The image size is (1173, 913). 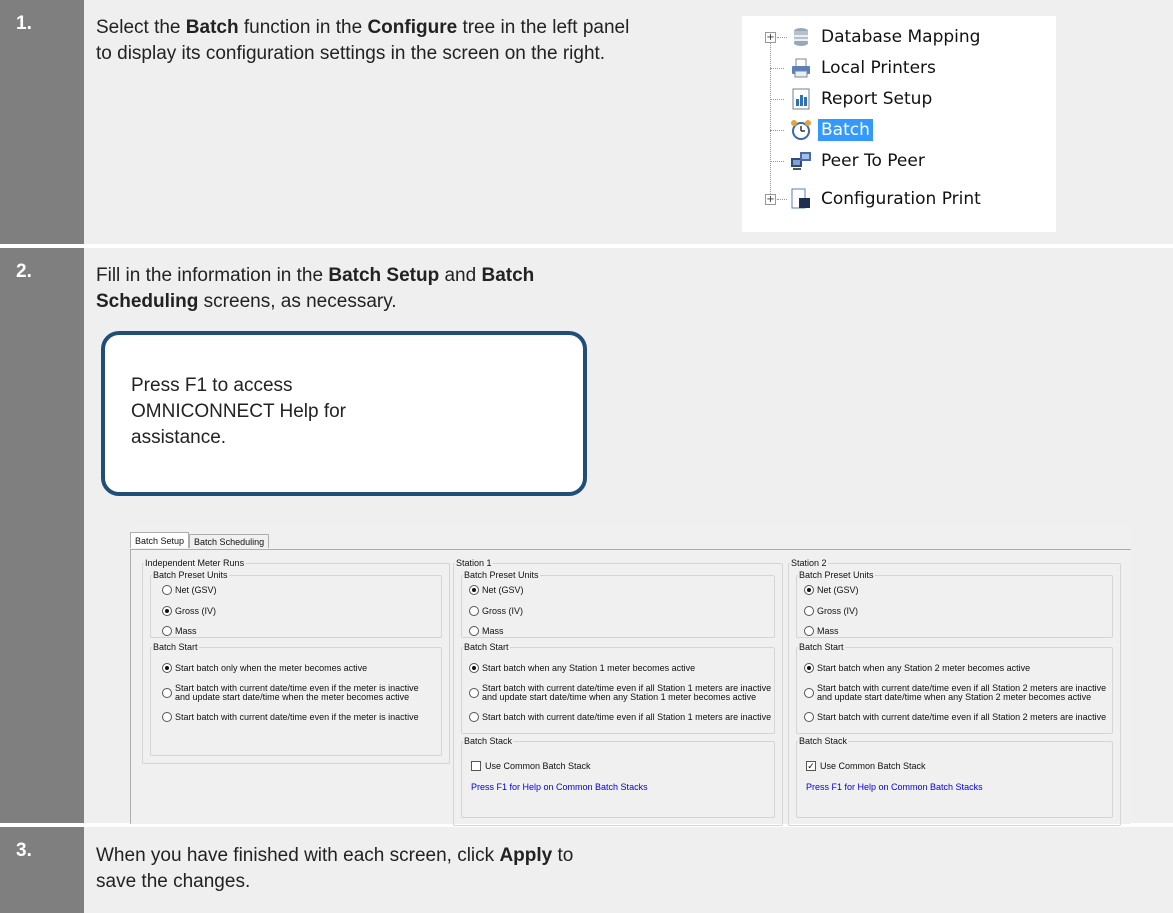 What do you see at coordinates (801, 37) in the screenshot?
I see `database-icon` at bounding box center [801, 37].